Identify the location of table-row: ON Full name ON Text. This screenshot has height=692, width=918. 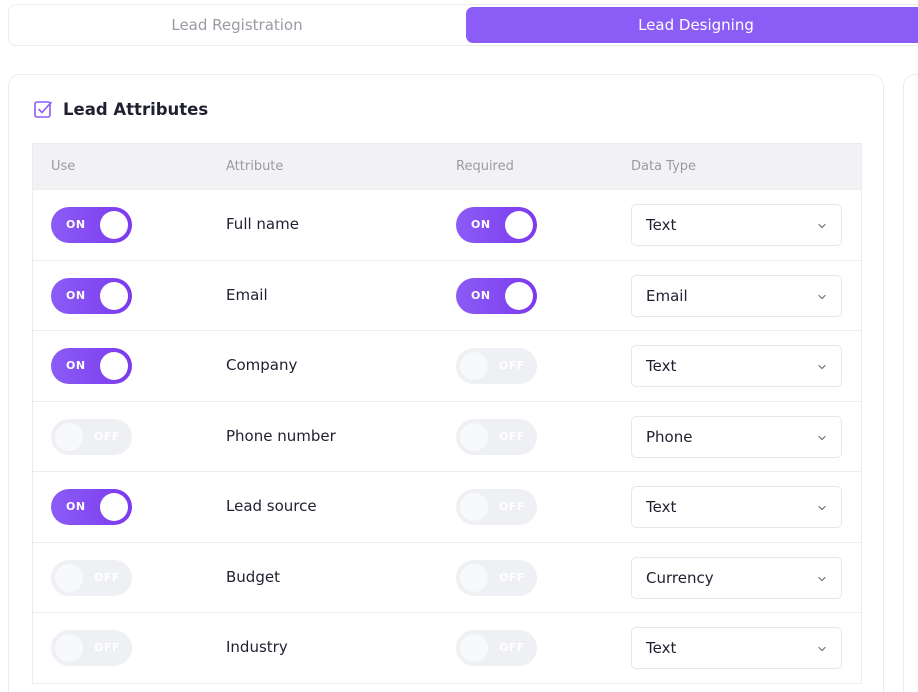
(447, 225).